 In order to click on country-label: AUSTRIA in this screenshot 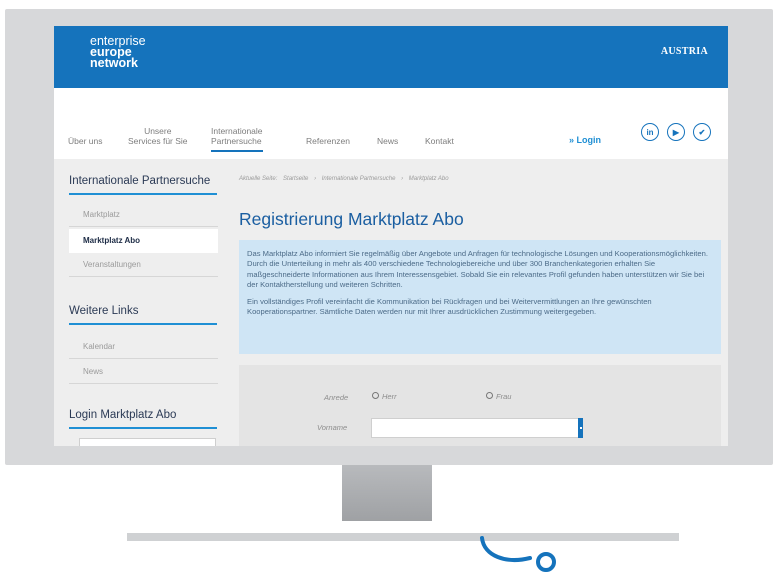, I will do `click(684, 51)`.